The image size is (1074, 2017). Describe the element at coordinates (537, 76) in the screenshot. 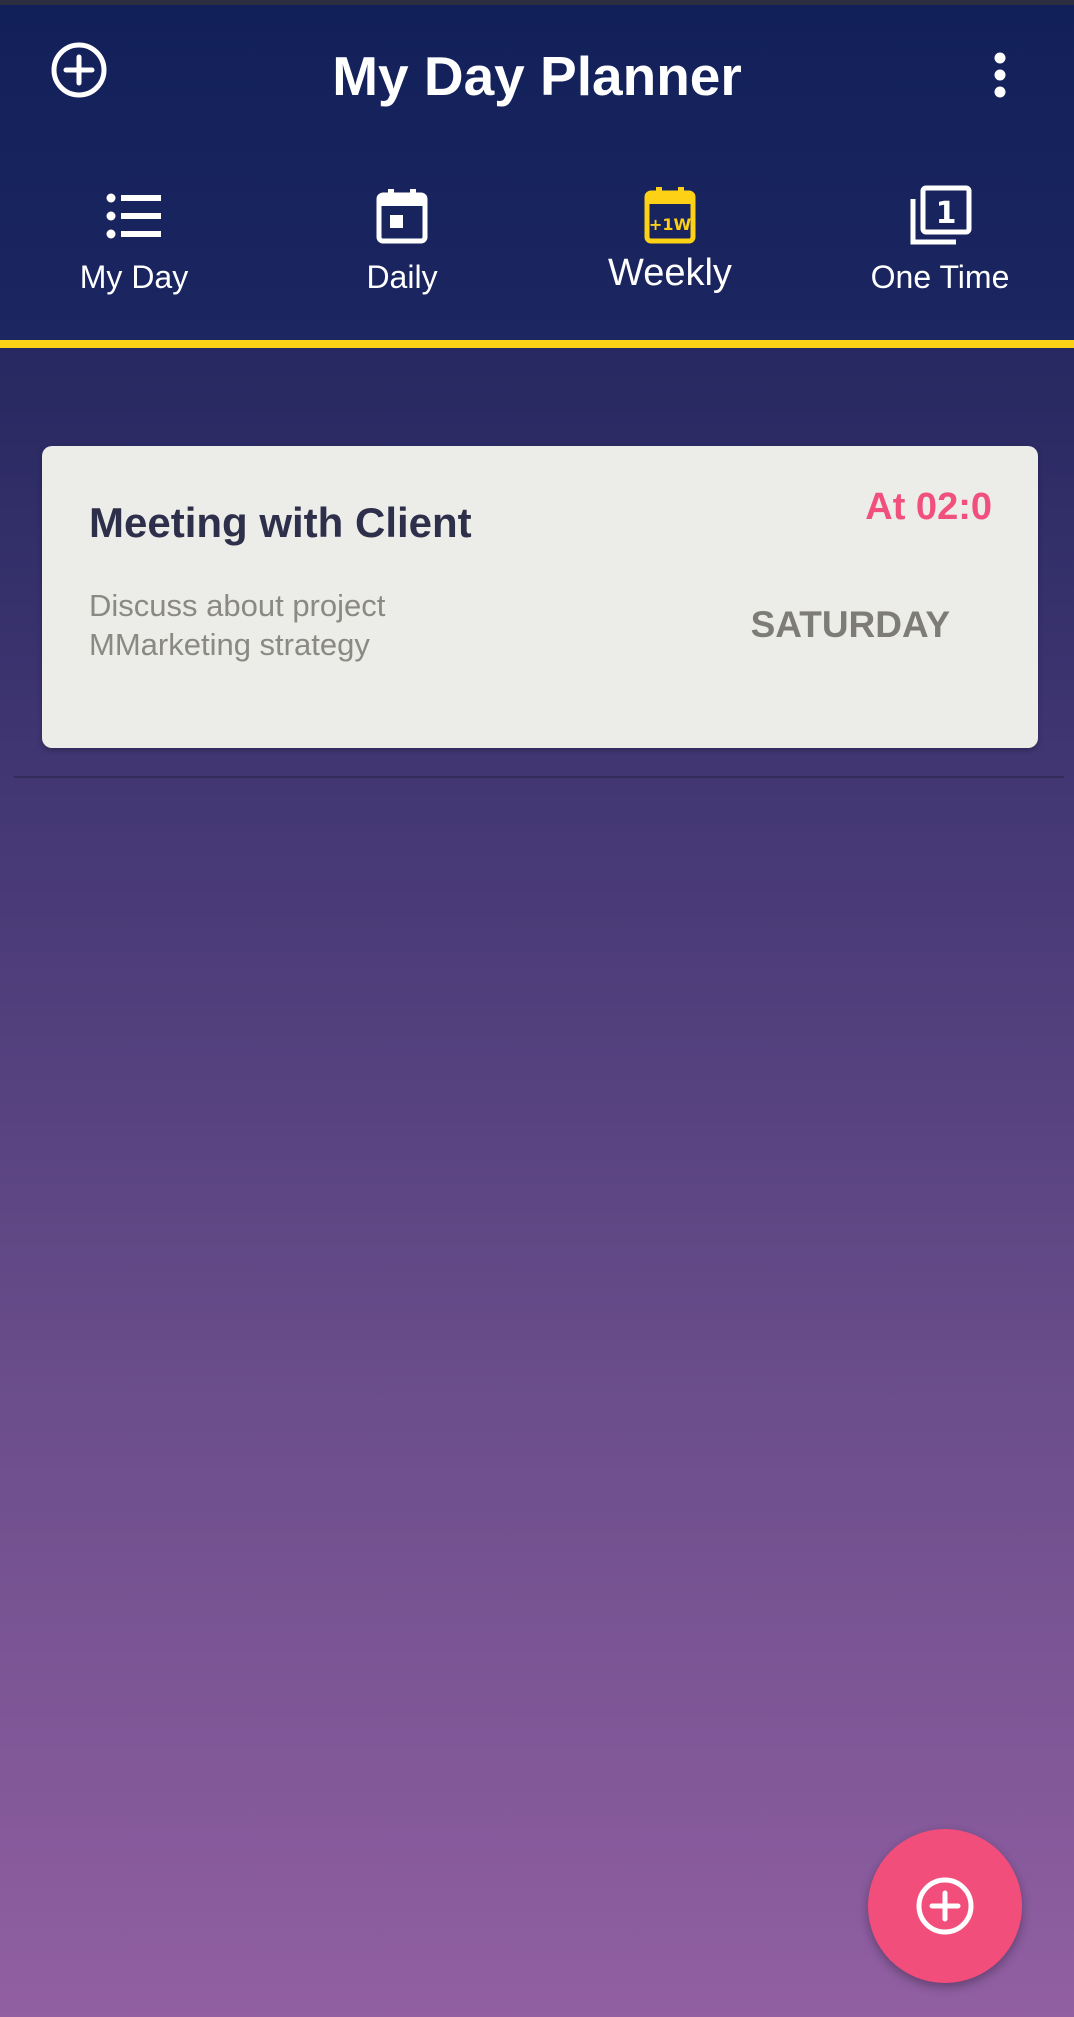

I see `app-title: My Day Planner` at that location.